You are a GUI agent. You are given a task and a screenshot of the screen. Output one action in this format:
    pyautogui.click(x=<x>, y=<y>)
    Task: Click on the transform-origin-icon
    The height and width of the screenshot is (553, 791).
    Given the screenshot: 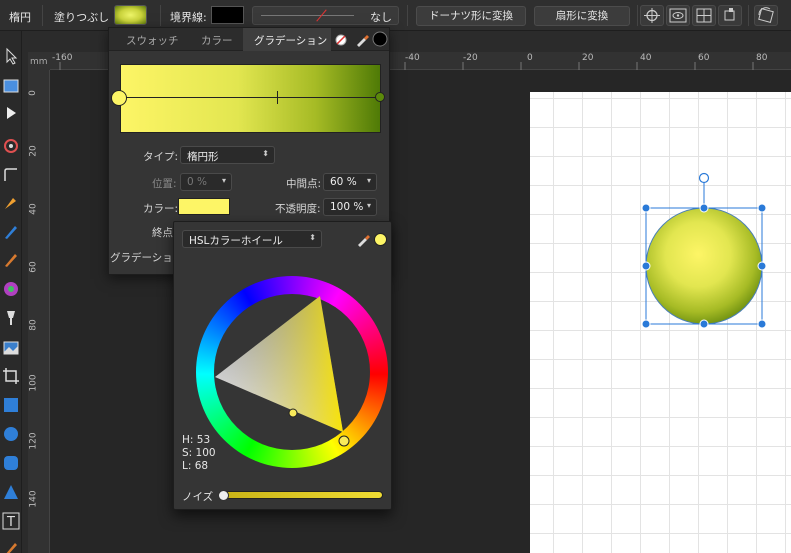 What is the action you would take?
    pyautogui.click(x=704, y=15)
    